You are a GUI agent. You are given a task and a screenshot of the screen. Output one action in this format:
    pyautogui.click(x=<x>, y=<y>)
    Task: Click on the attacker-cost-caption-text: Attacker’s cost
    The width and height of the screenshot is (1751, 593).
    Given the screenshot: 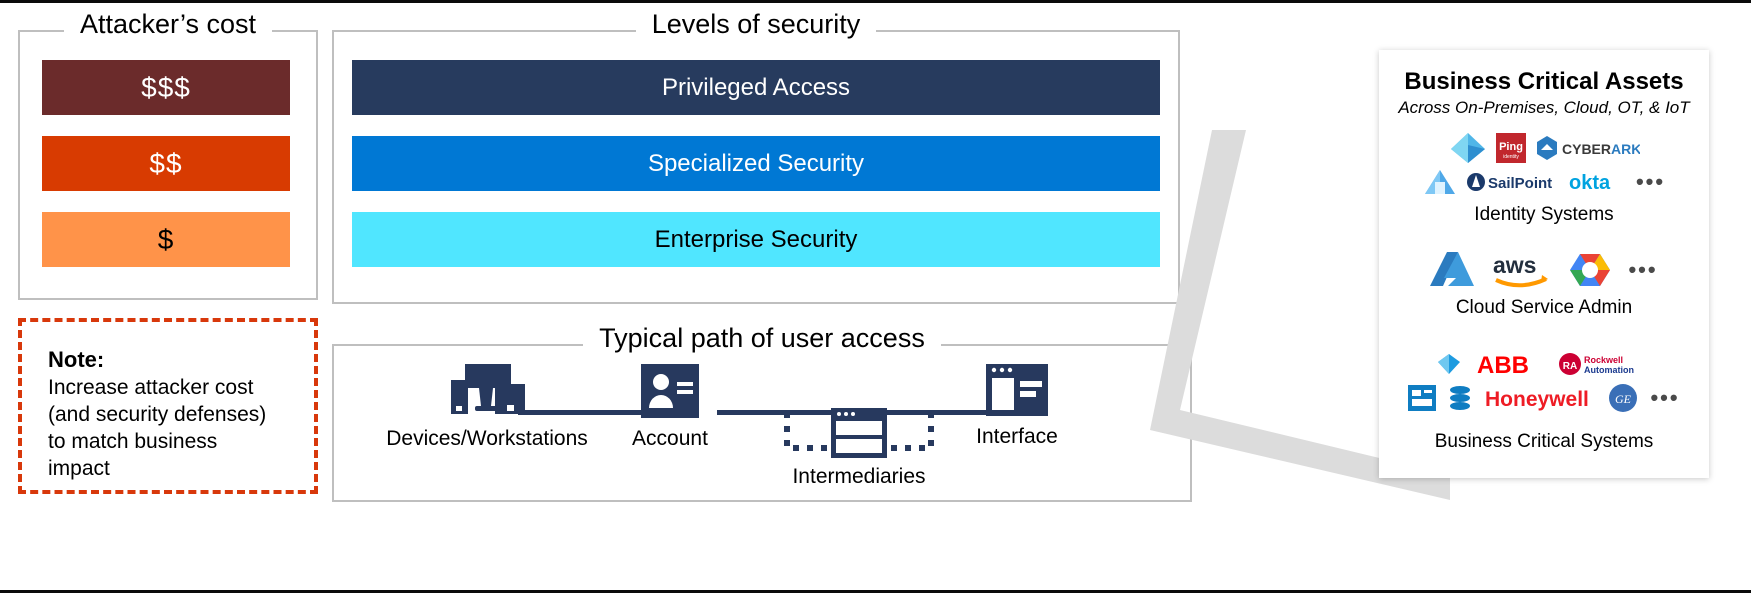 What is the action you would take?
    pyautogui.click(x=168, y=24)
    